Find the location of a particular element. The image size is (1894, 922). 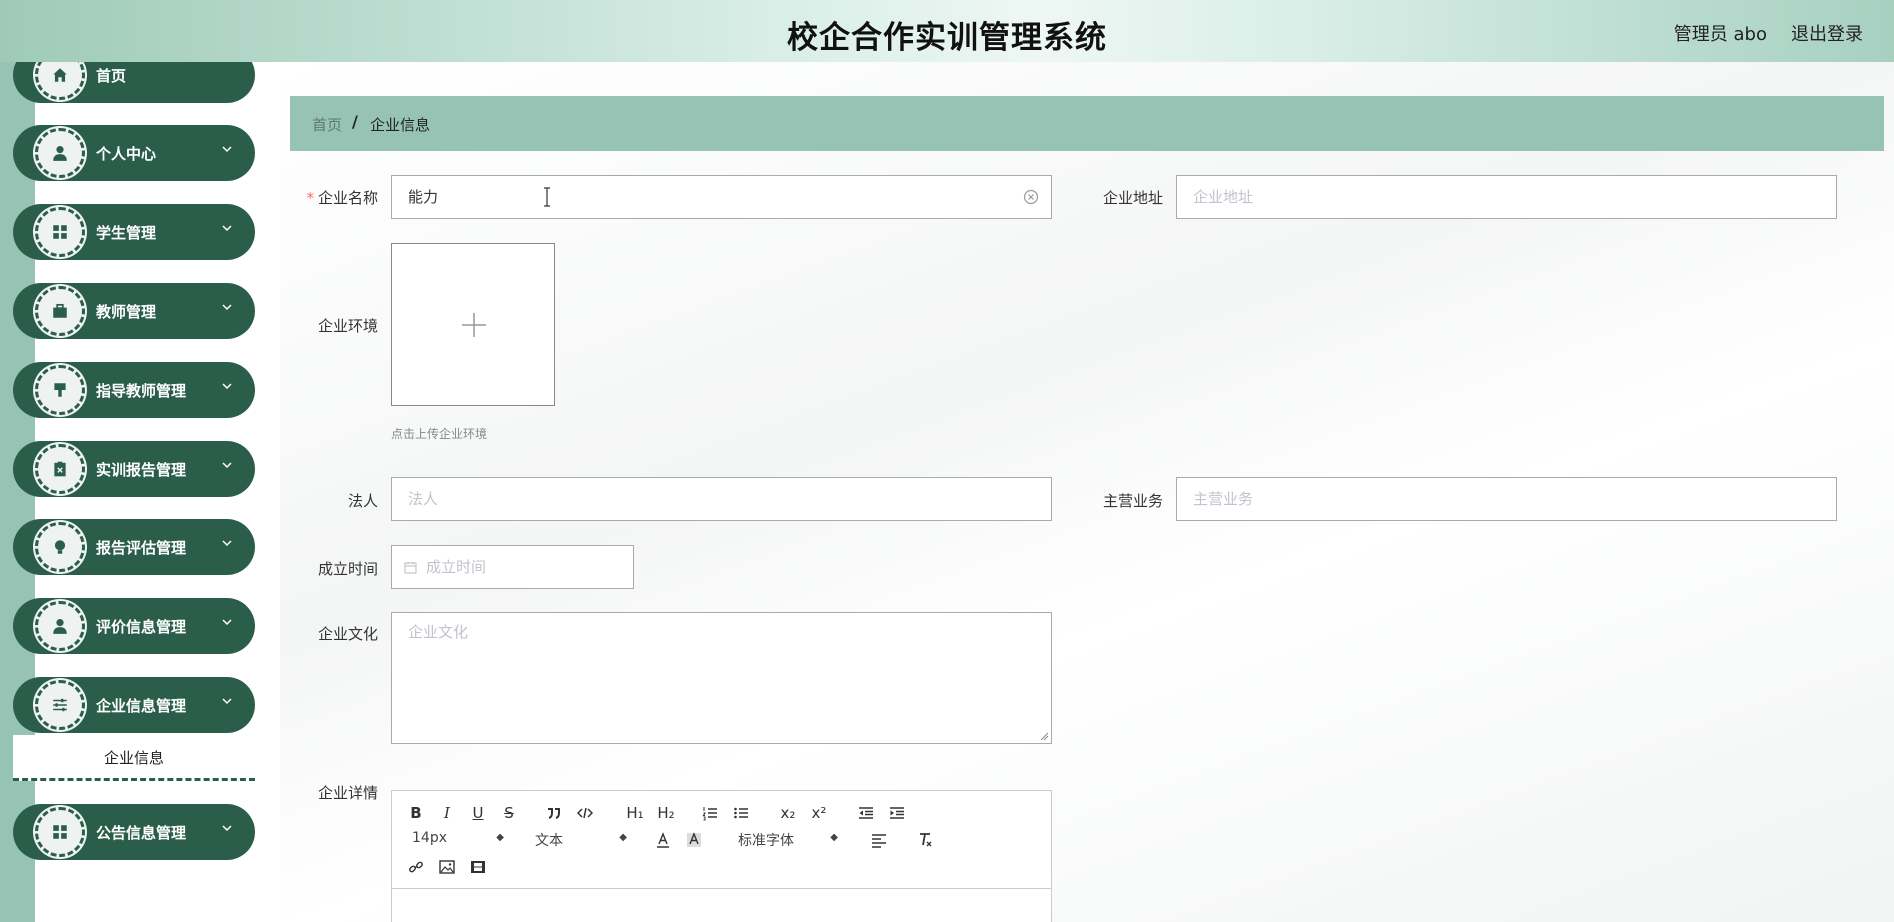

sidebar-item-company-info: 企业信息管理 is located at coordinates (134, 705).